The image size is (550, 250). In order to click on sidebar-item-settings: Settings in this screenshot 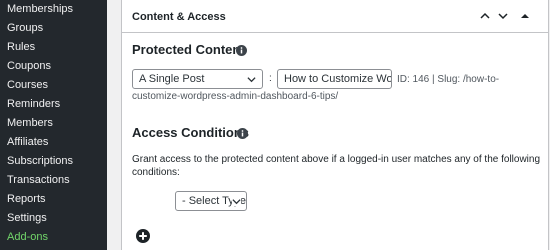, I will do `click(53, 218)`.